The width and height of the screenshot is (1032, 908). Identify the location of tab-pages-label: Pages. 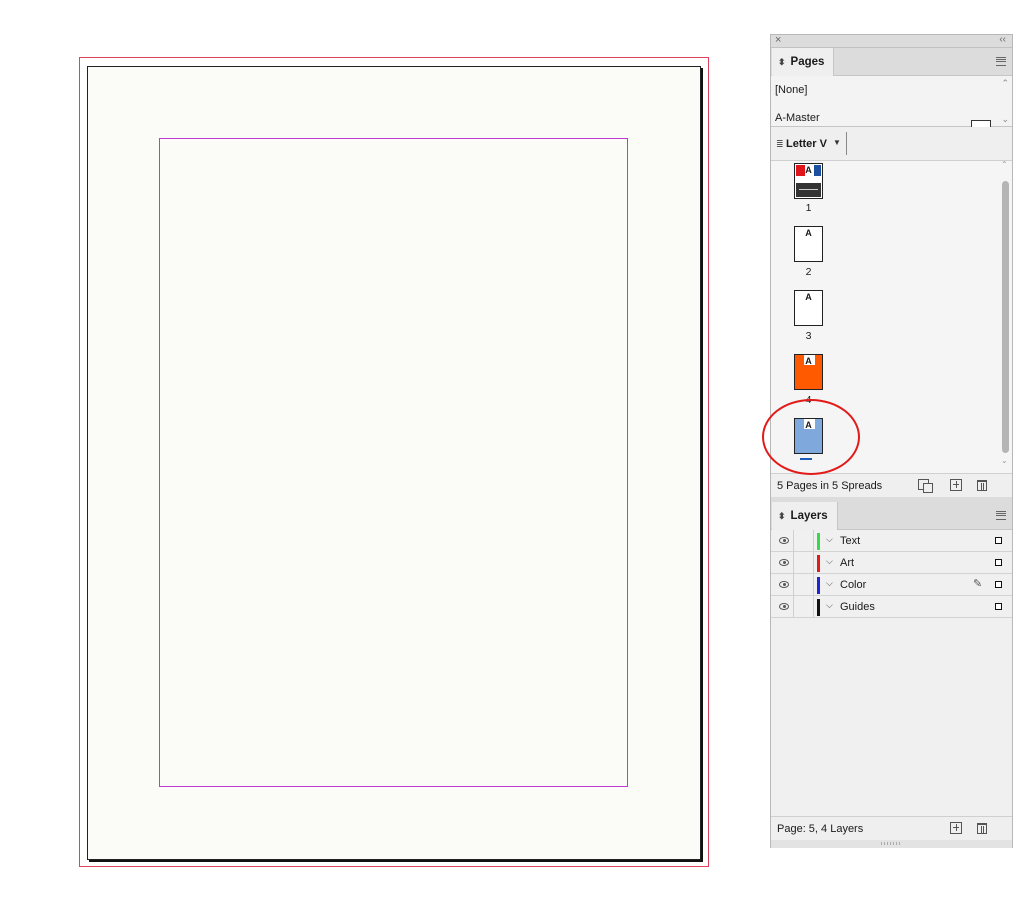
(807, 62).